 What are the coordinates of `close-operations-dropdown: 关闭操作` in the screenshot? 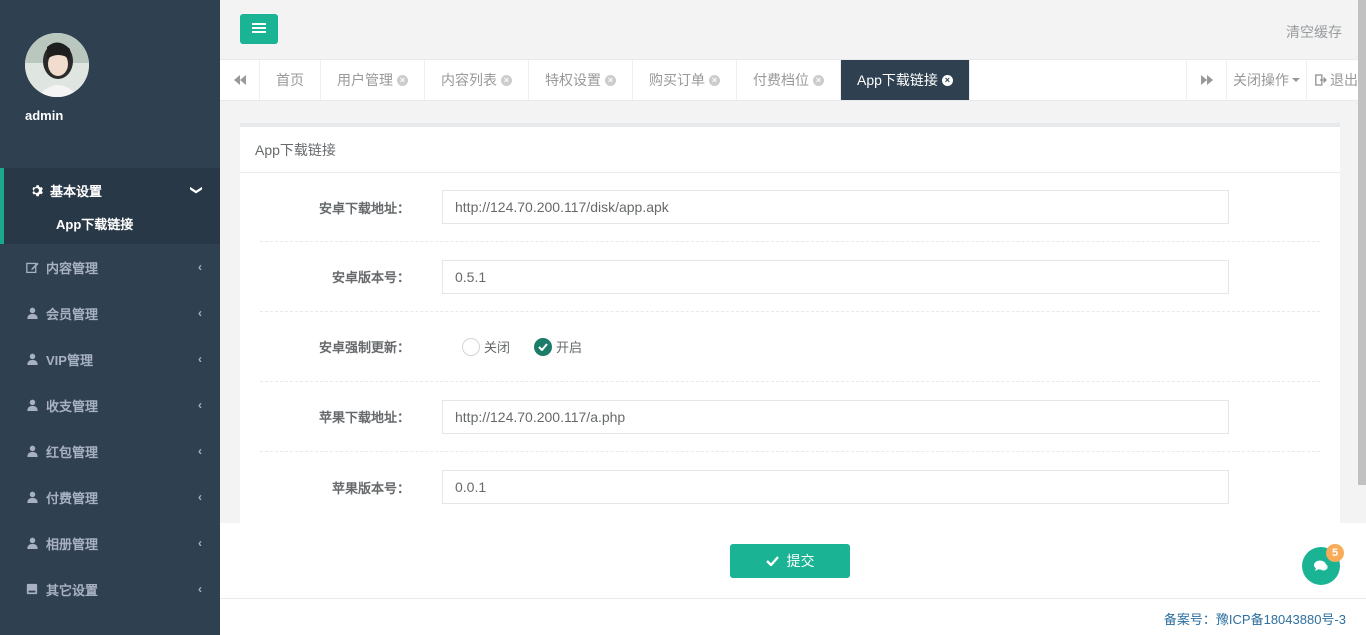 It's located at (1266, 80).